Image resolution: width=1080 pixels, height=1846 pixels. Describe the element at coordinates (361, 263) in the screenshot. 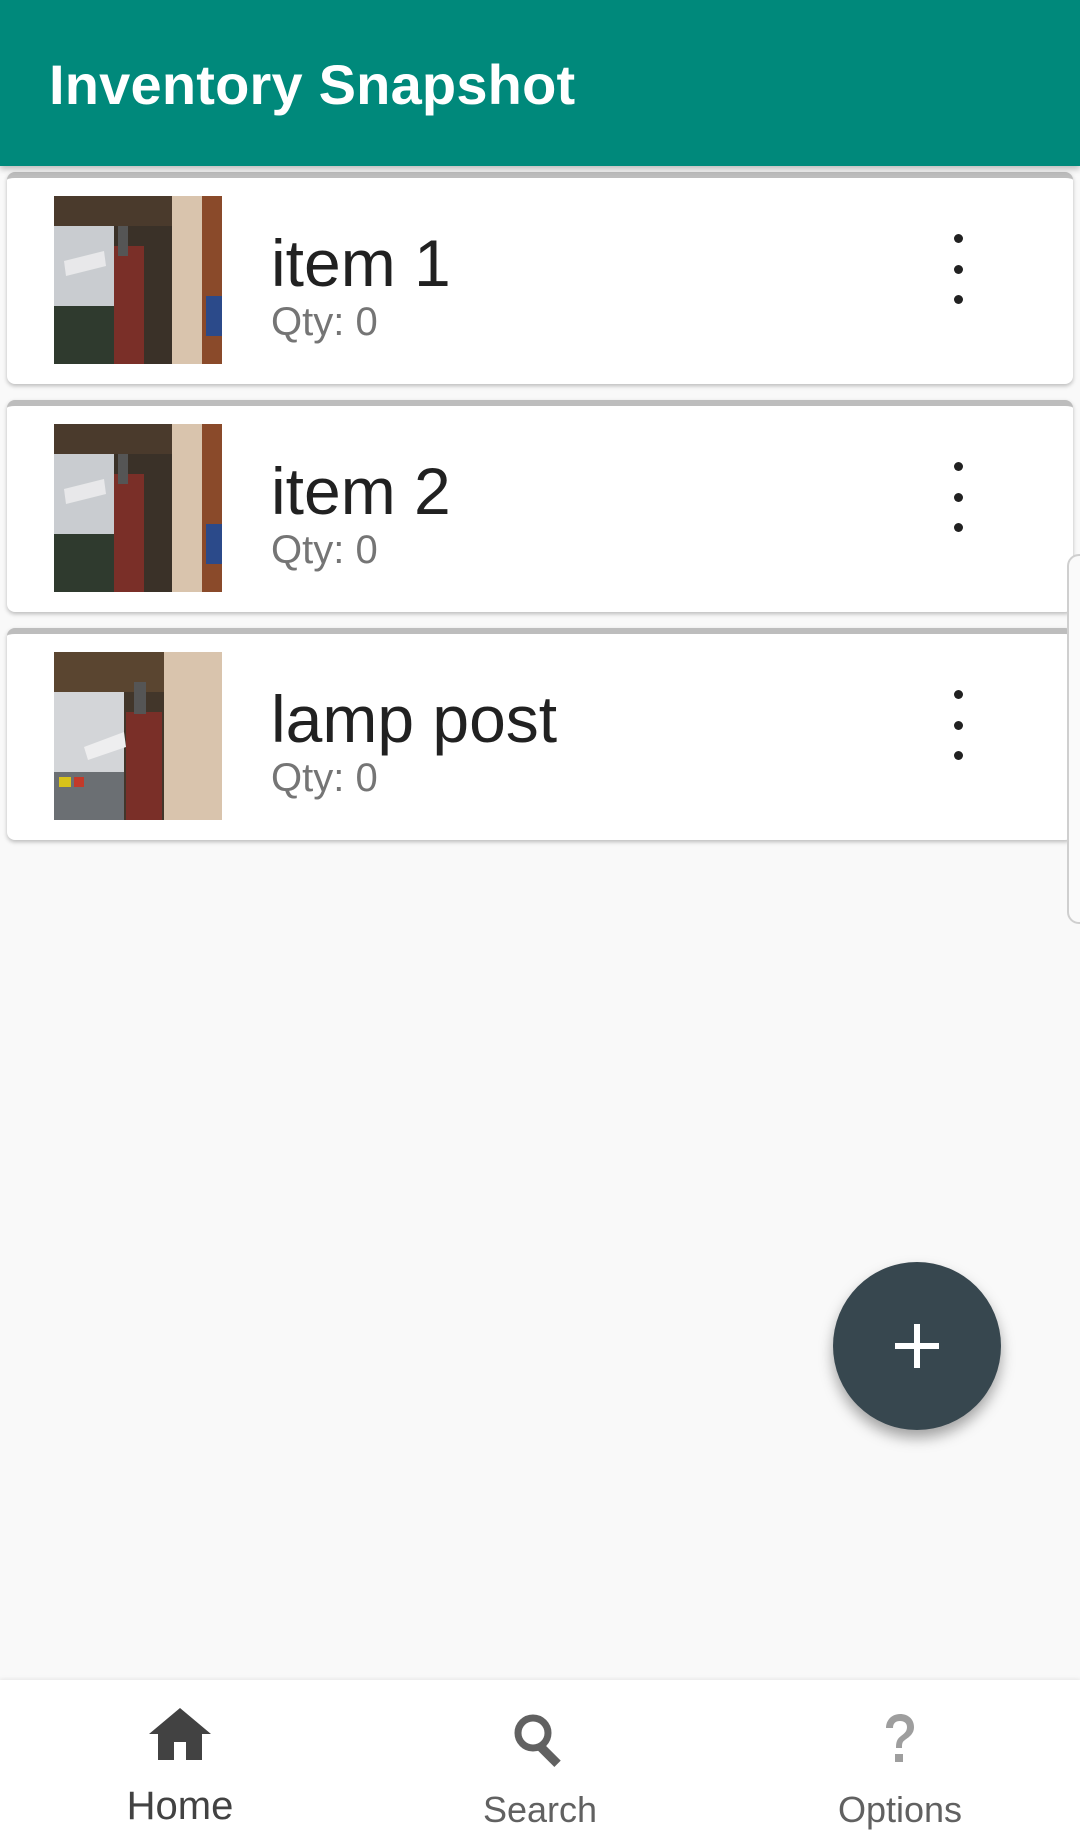

I see `item-name: item 1` at that location.